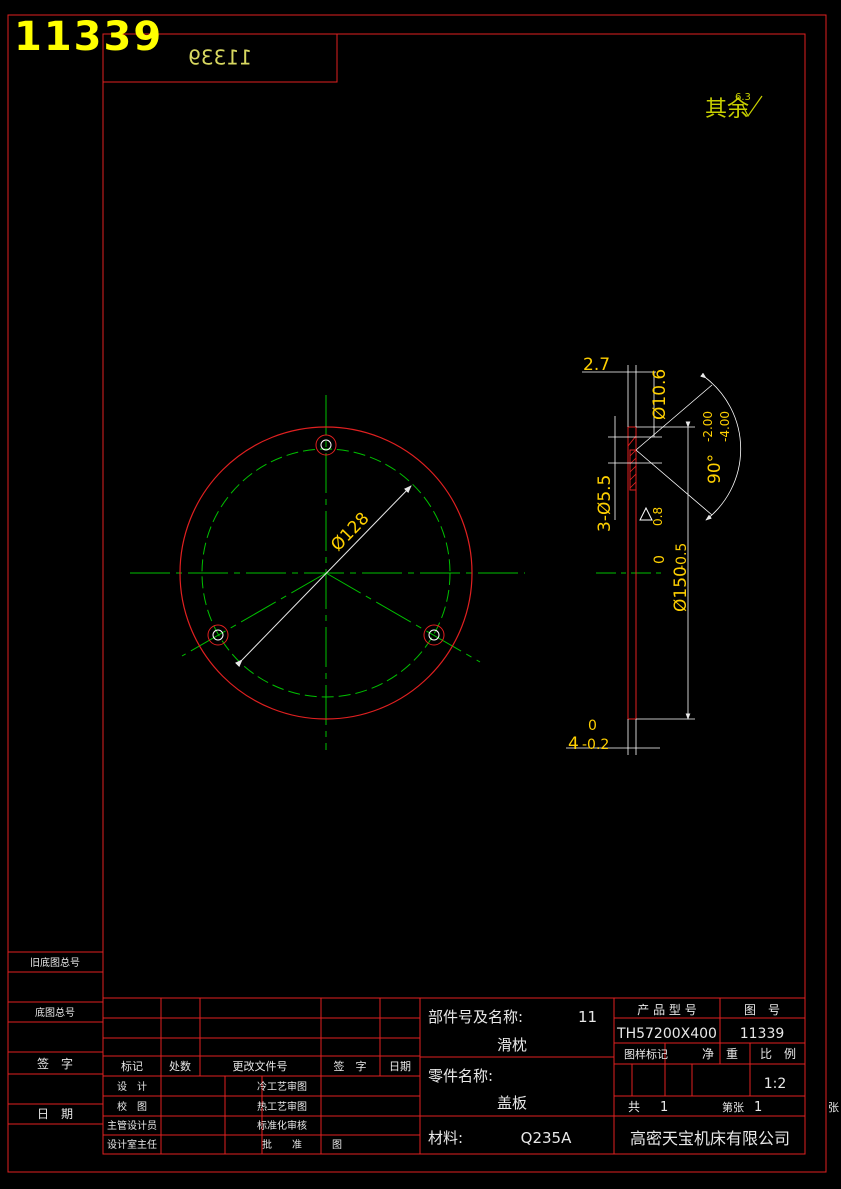  I want to click on weight-label: 净 重, so click(720, 1054).